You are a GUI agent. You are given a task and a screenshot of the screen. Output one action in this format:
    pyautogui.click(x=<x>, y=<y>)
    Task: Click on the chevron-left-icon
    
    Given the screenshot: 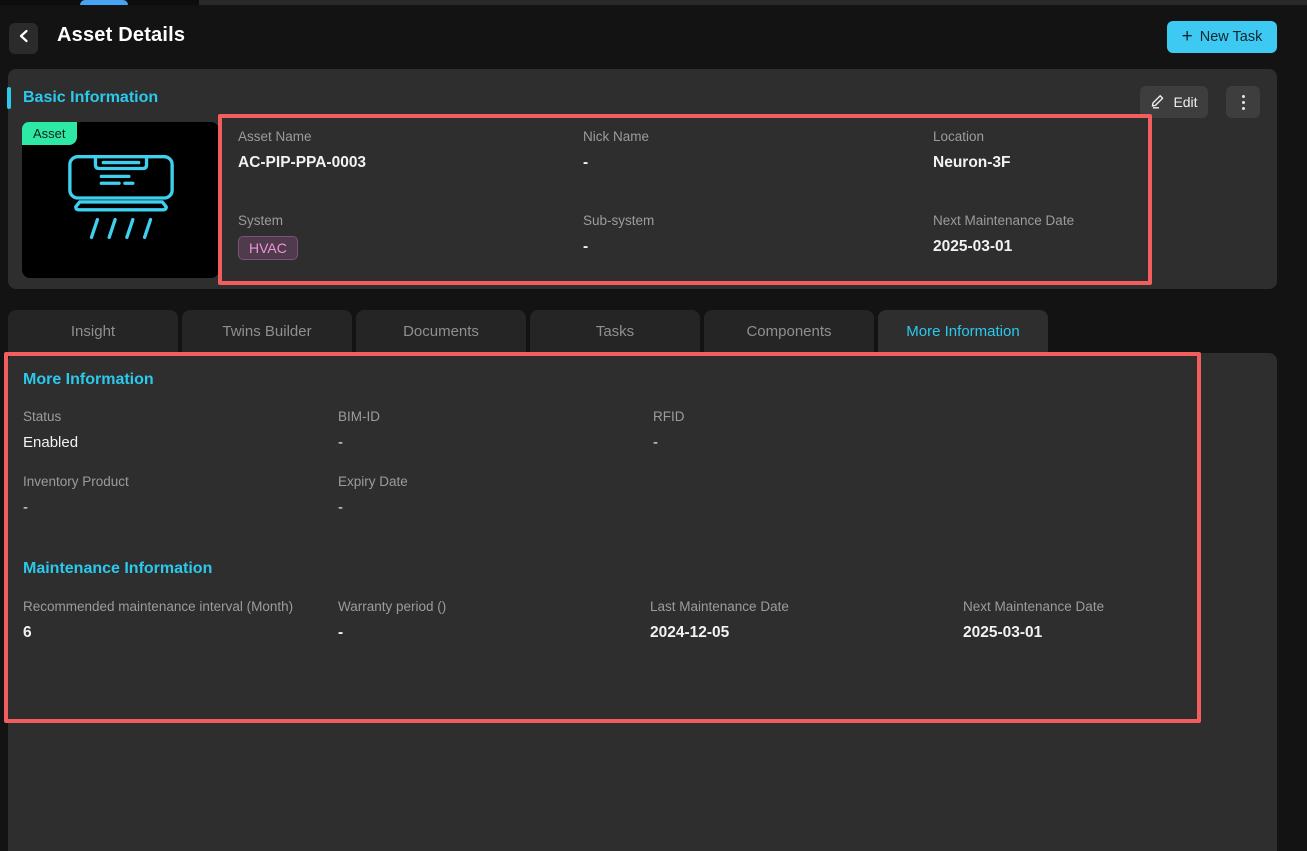 What is the action you would take?
    pyautogui.click(x=24, y=38)
    